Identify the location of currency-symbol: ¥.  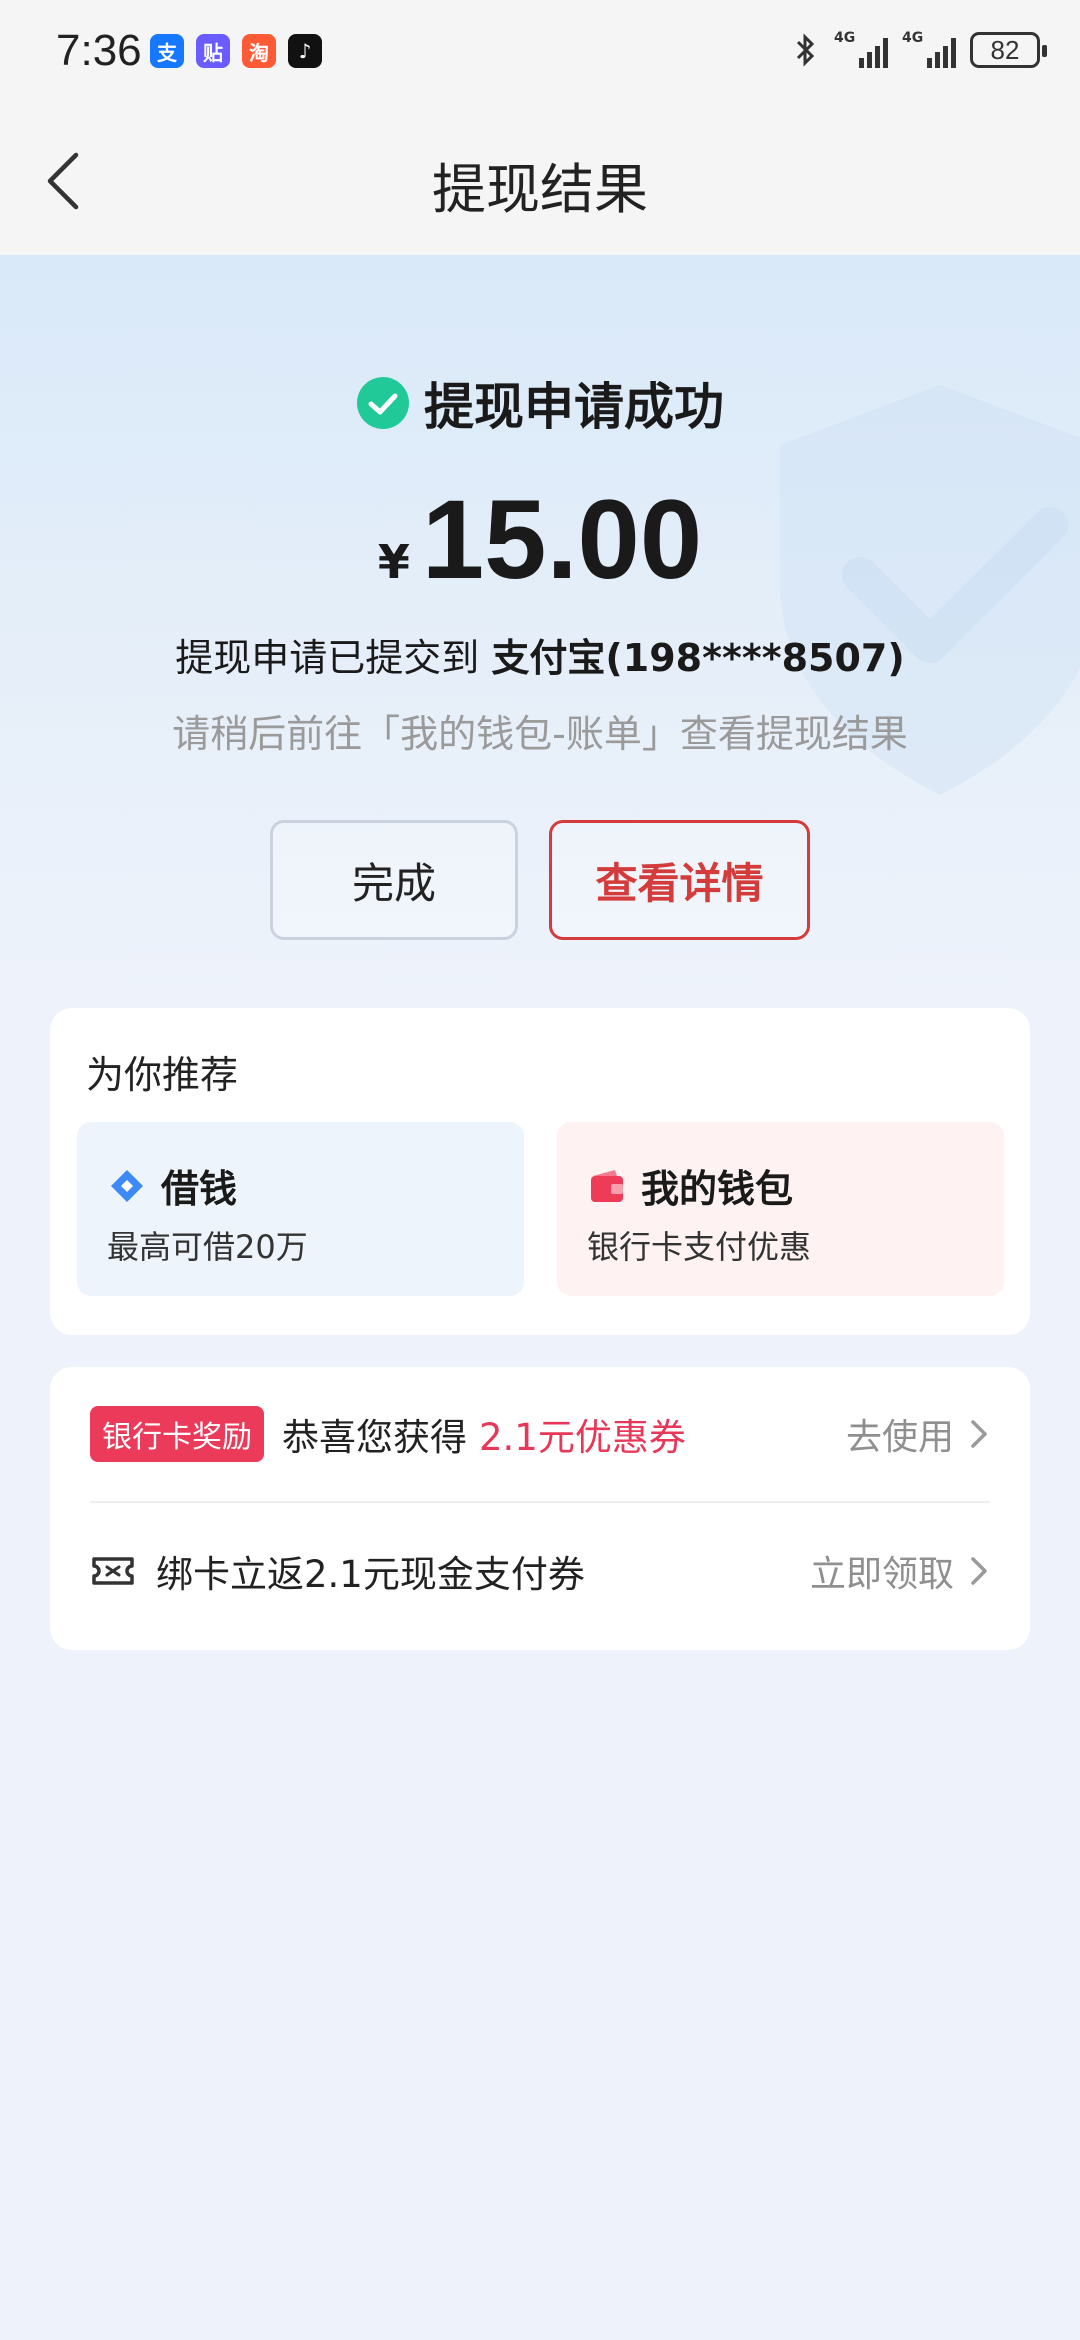
(393, 562).